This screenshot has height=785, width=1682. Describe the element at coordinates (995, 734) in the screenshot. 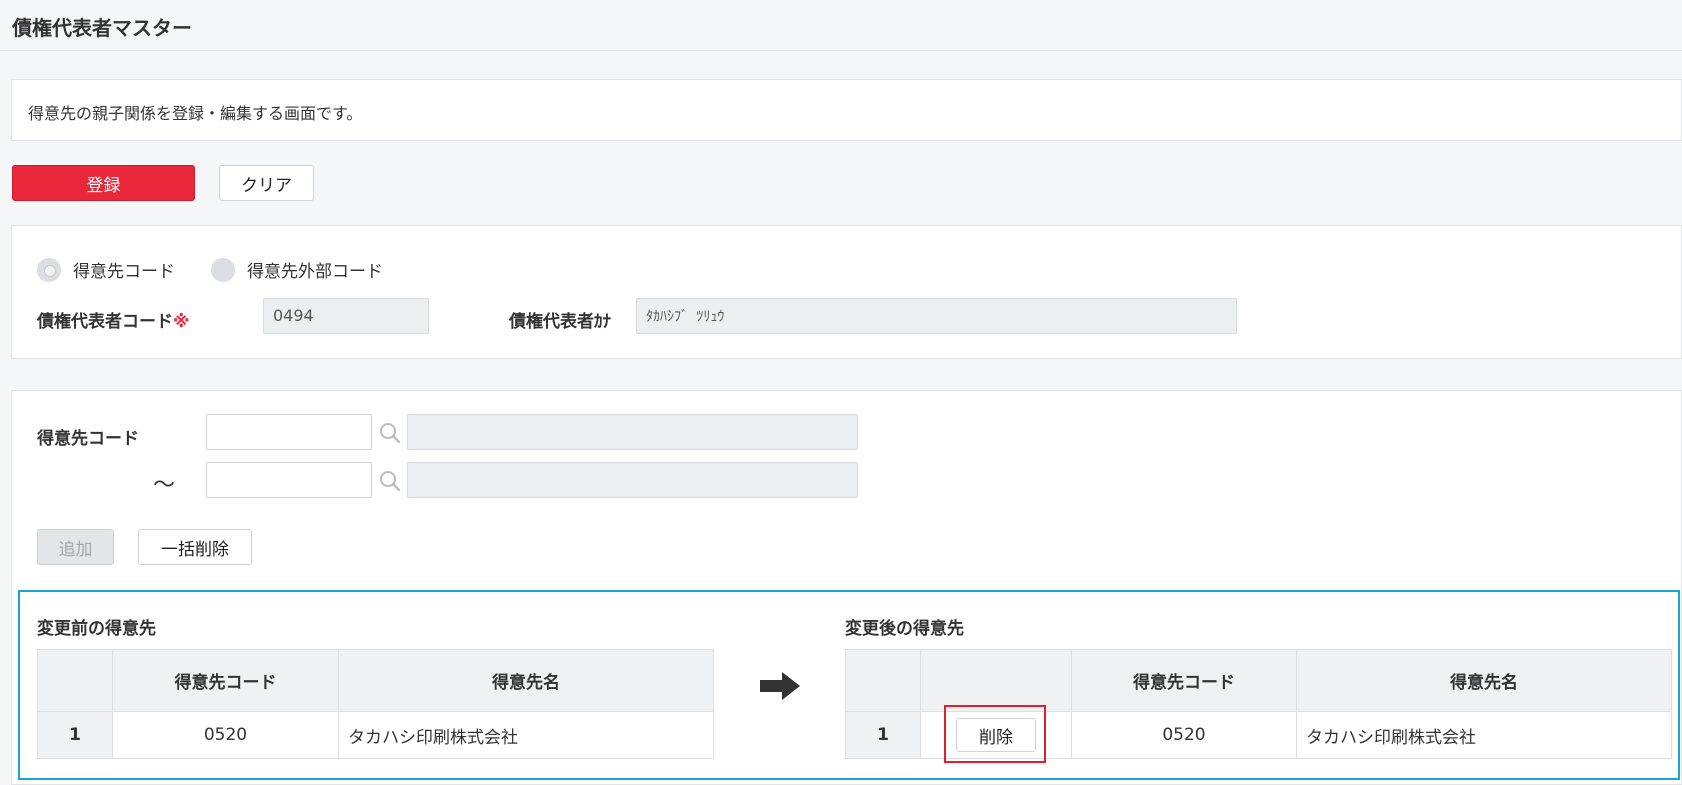

I see `delete-button-highlight` at that location.